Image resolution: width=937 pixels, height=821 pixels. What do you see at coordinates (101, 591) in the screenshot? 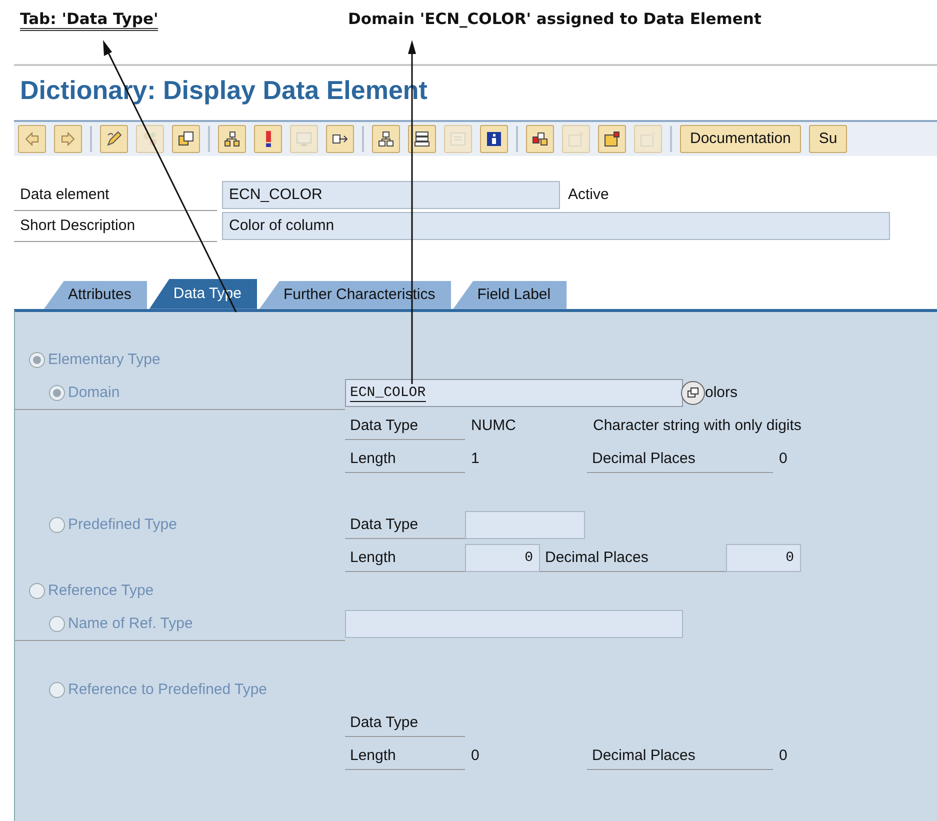
I see `radio-label: Reference Type` at bounding box center [101, 591].